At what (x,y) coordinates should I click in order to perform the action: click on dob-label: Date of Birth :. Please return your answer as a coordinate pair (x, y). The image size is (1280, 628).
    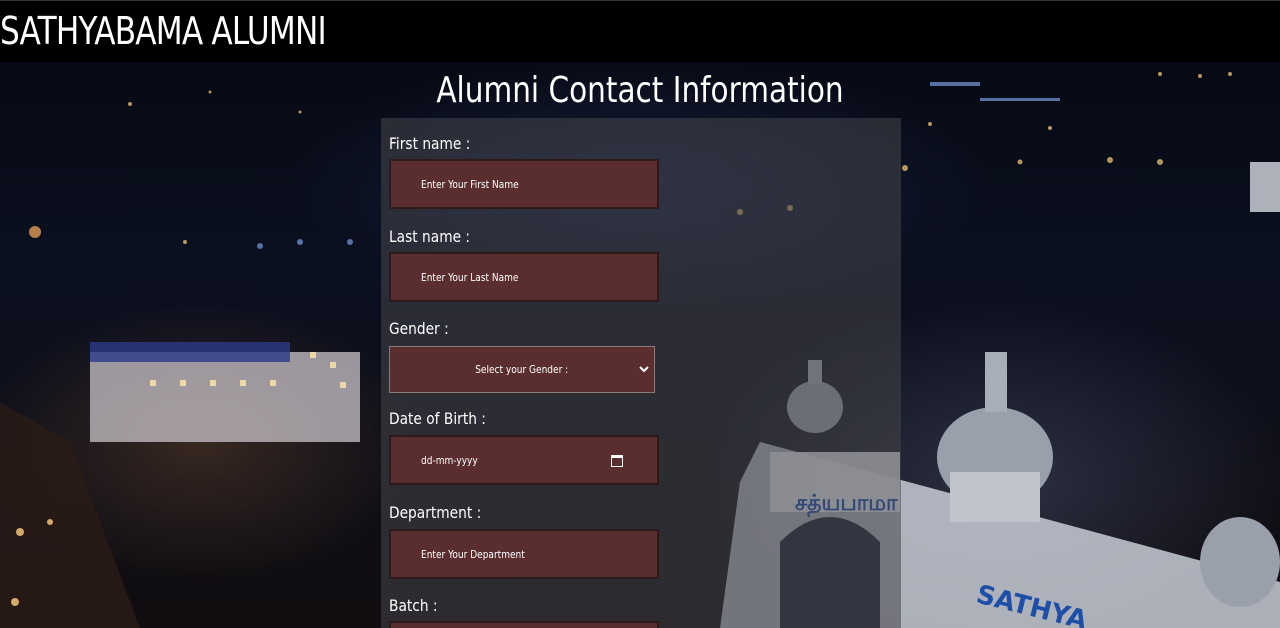
    Looking at the image, I should click on (437, 418).